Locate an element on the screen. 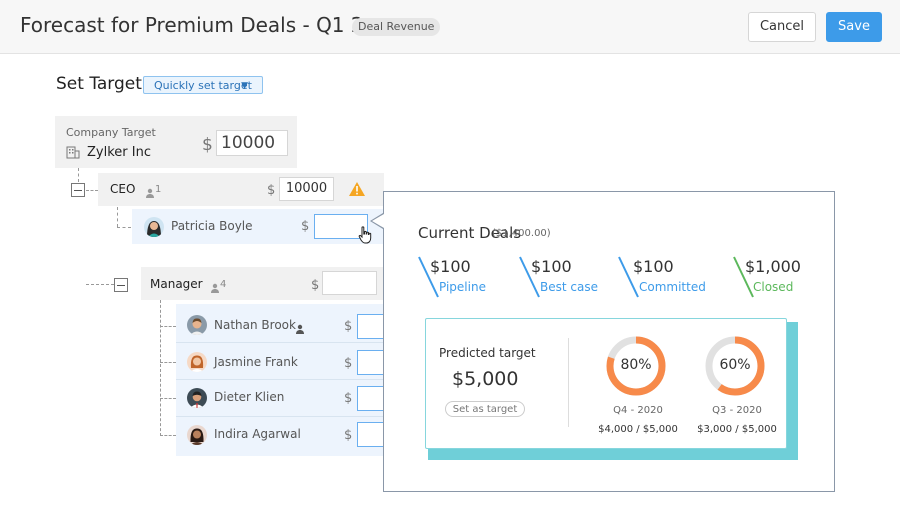 This screenshot has width=900, height=514. person-name: Patricia Boyle is located at coordinates (212, 226).